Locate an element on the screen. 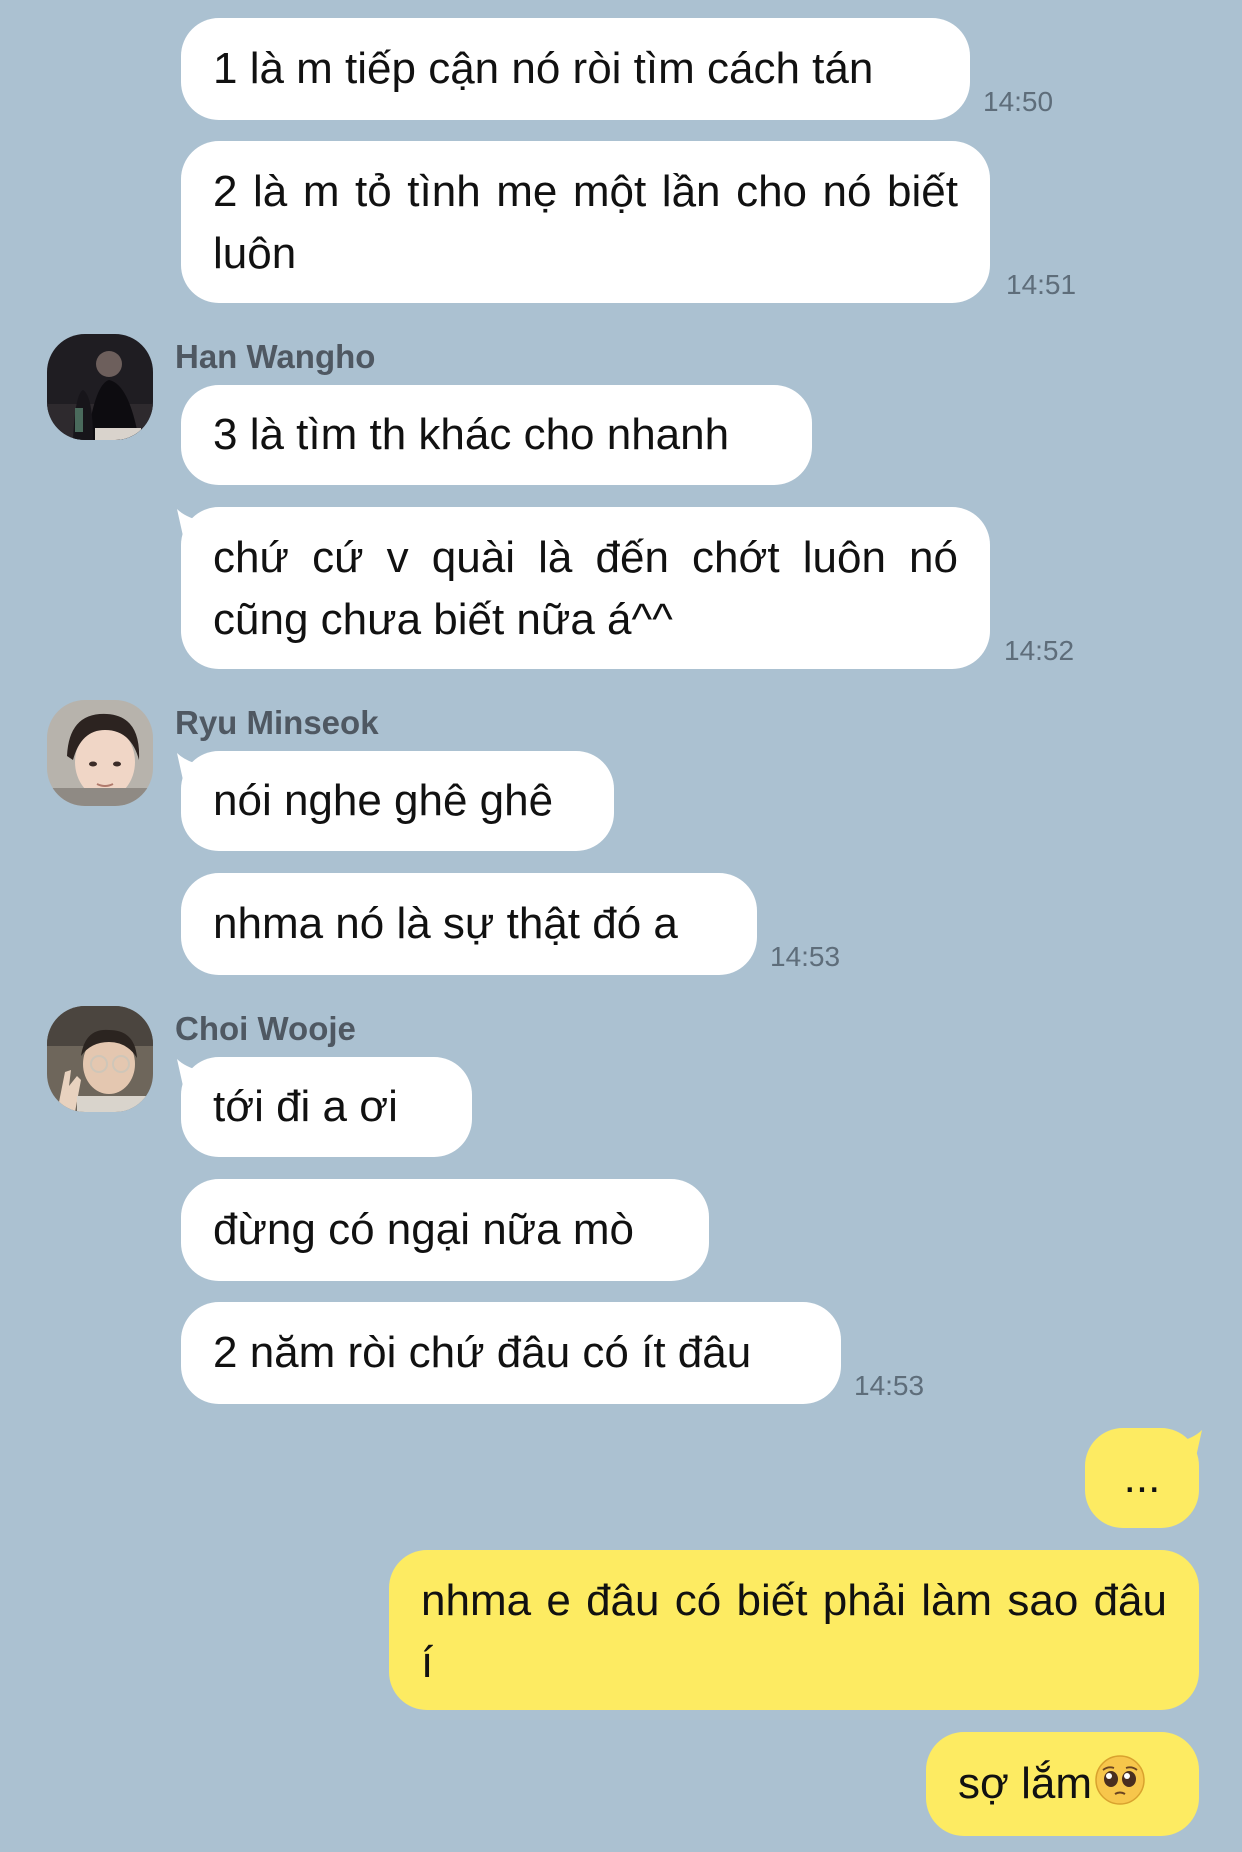  pleading-face-emoji-icon is located at coordinates (1120, 1780).